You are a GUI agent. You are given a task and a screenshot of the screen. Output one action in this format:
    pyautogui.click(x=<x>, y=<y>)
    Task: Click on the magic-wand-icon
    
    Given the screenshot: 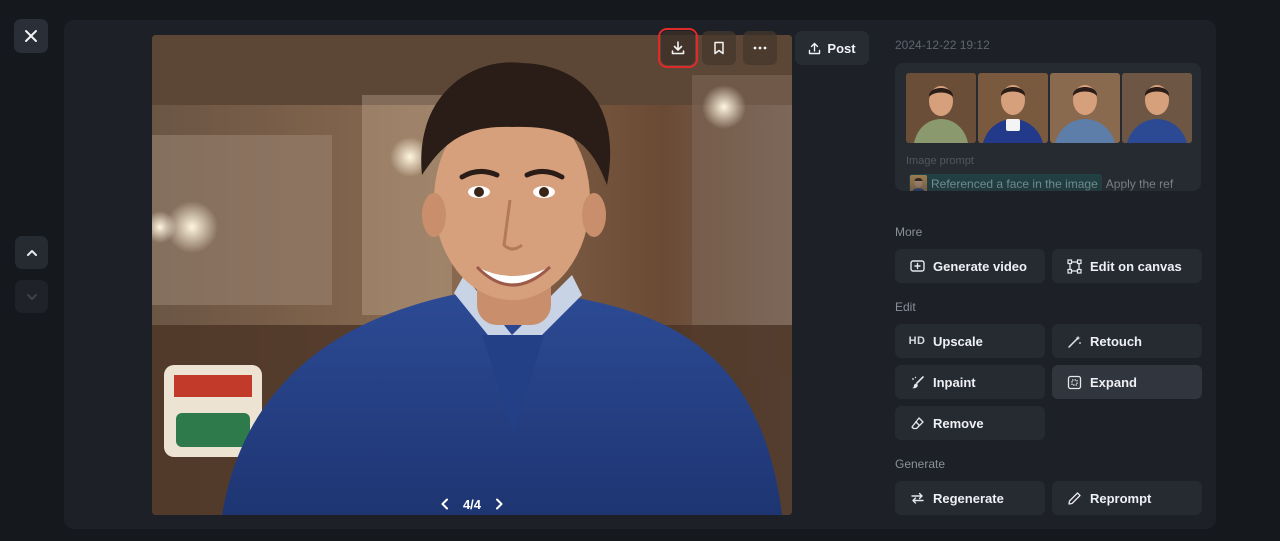 What is the action you would take?
    pyautogui.click(x=1074, y=341)
    